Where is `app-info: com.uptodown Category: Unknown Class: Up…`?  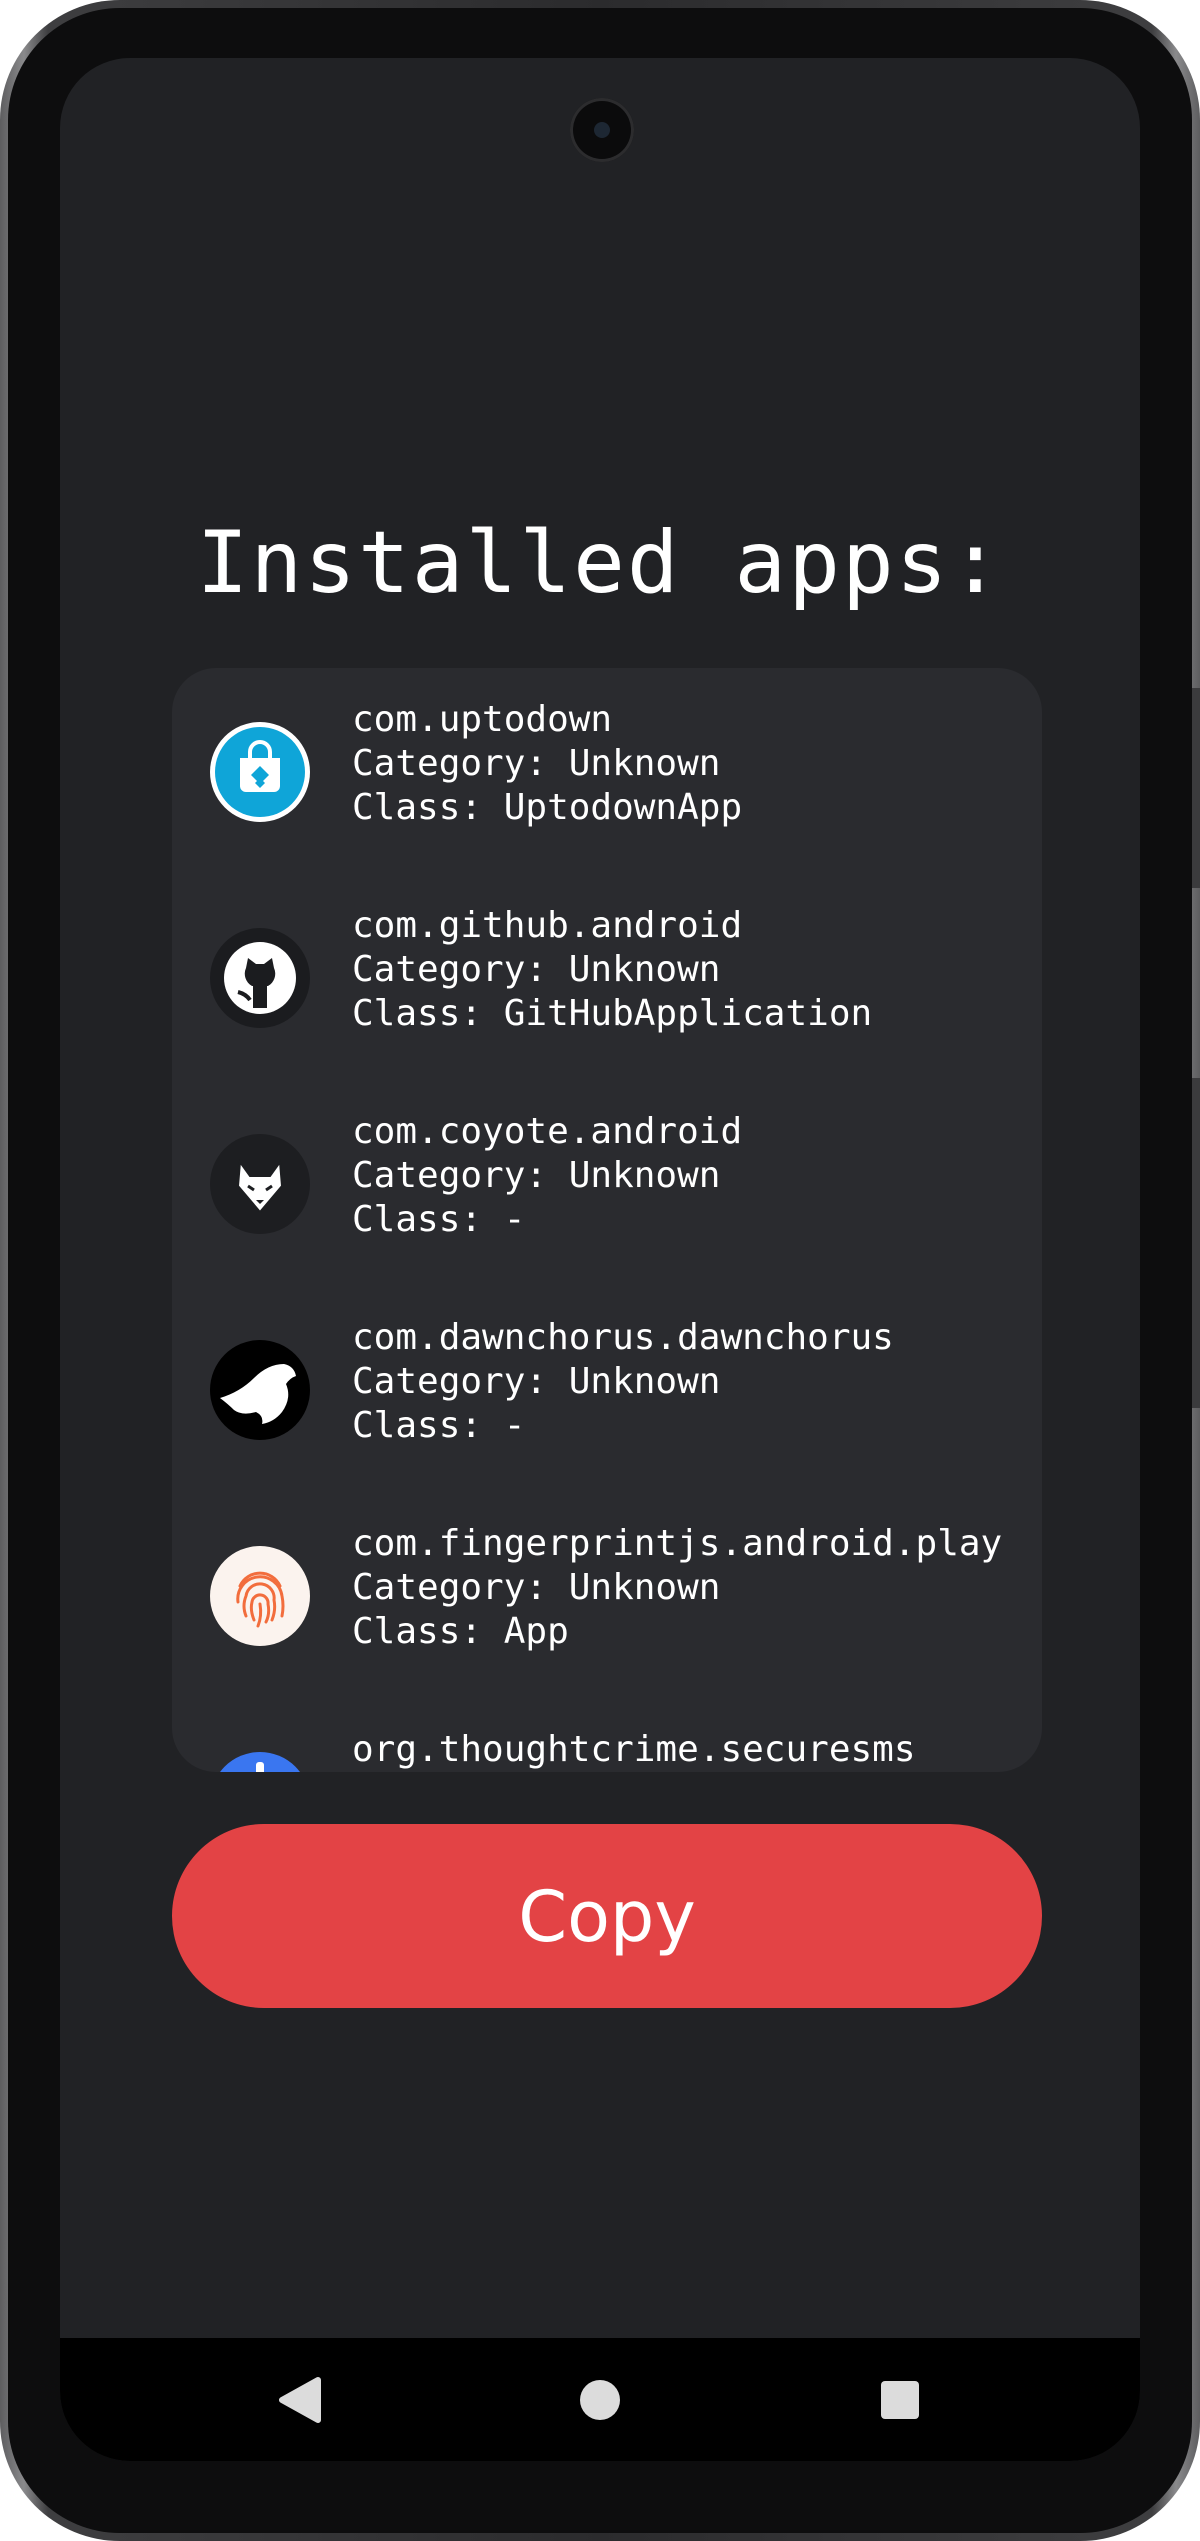
app-info: com.uptodown Category: Unknown Class: Up… is located at coordinates (547, 764).